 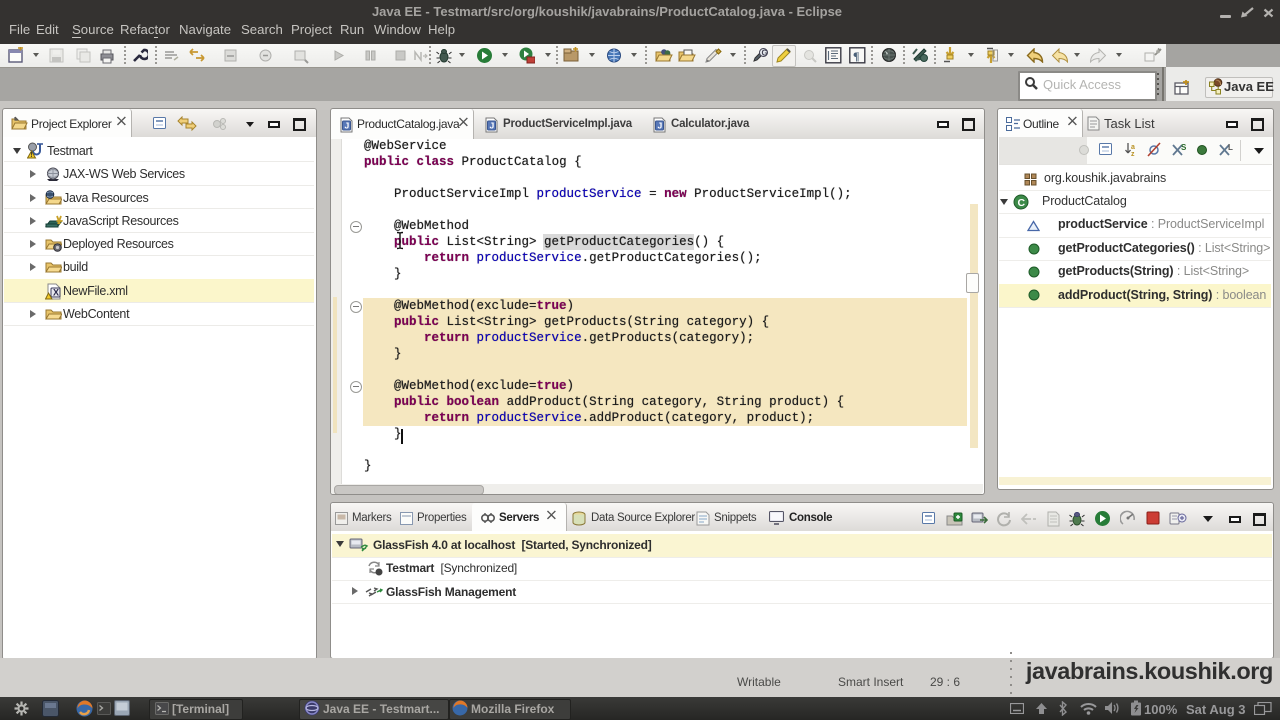 What do you see at coordinates (1022, 203) in the screenshot?
I see `svg-text: C` at bounding box center [1022, 203].